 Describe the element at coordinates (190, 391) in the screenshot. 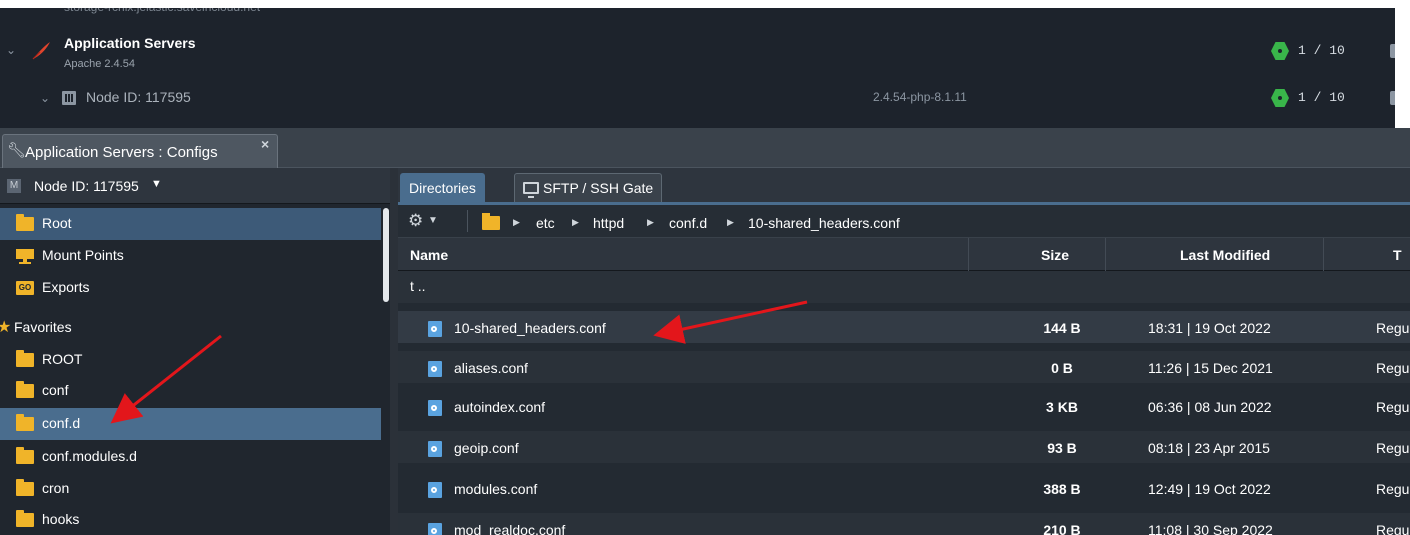

I see `tree-item-conf: conf` at that location.